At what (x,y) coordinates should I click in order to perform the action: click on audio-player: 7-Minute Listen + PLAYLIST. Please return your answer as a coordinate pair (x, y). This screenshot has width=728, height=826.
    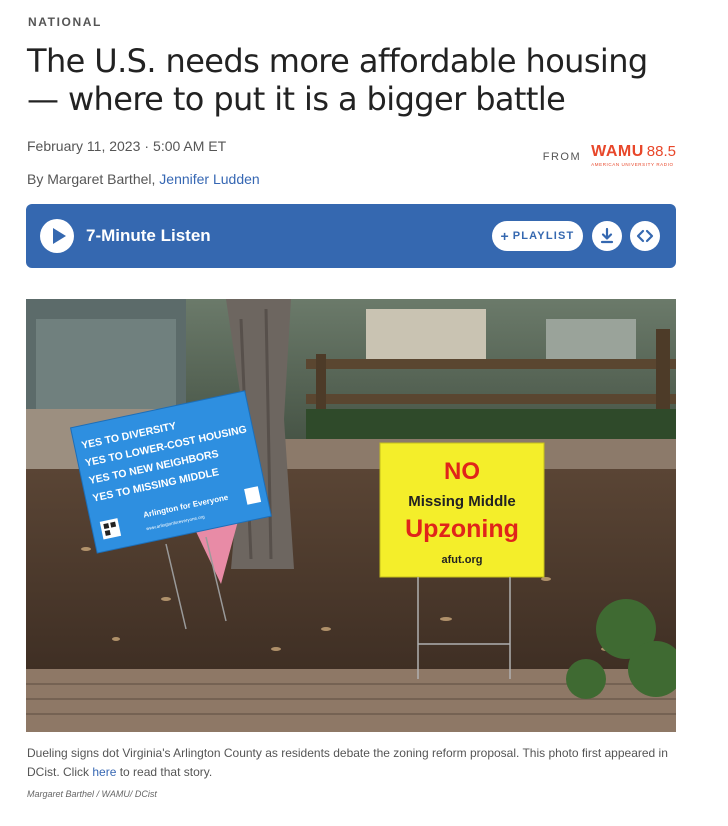
    Looking at the image, I should click on (351, 236).